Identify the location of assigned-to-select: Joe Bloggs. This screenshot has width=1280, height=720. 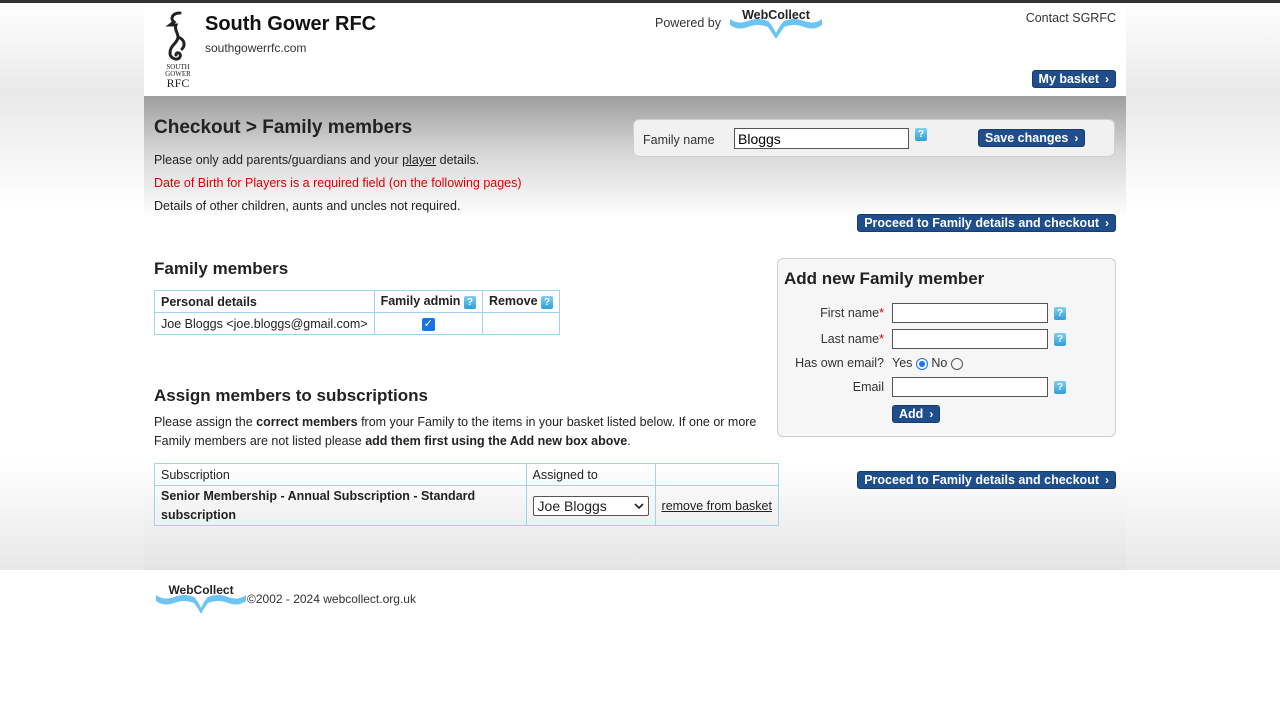
(590, 505).